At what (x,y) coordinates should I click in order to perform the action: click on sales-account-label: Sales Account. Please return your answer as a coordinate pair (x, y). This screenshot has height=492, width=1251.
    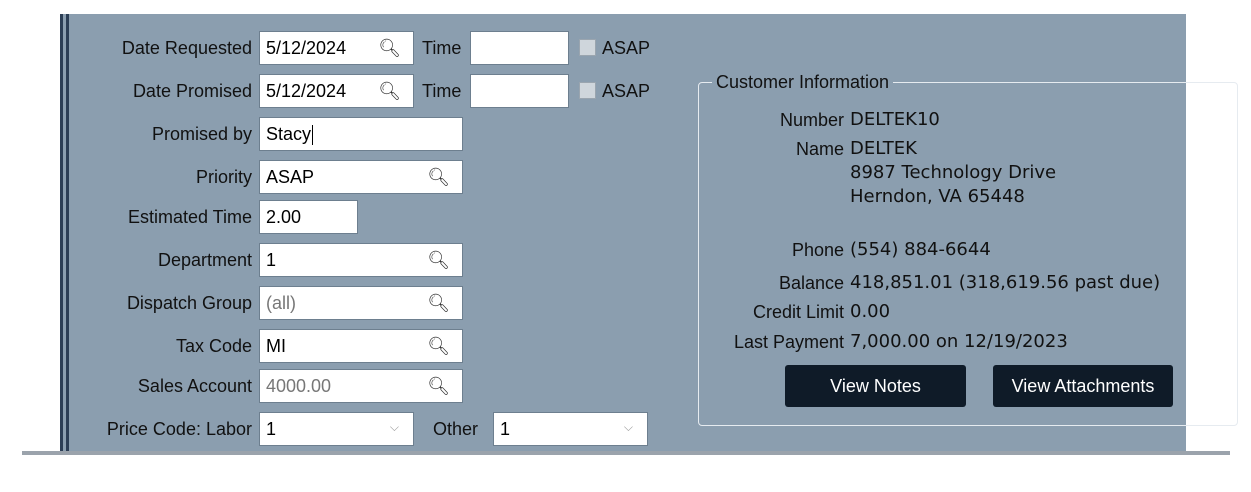
    Looking at the image, I should click on (194, 386).